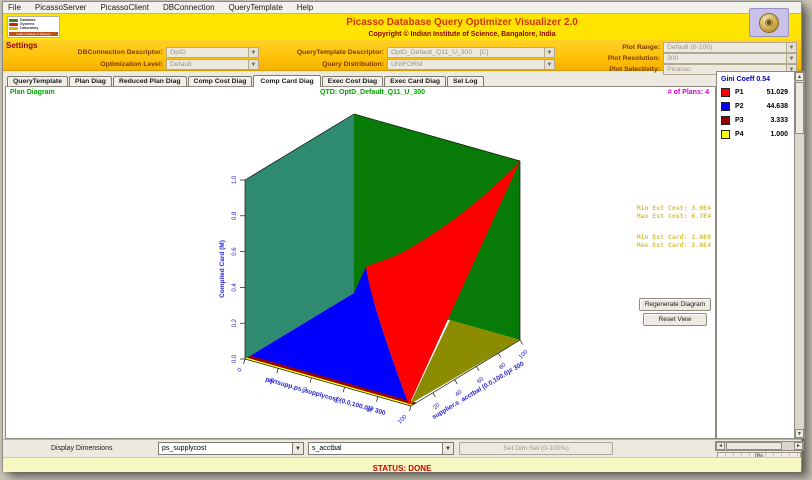 The width and height of the screenshot is (812, 480). What do you see at coordinates (725, 120) in the screenshot?
I see `p3-color-swatch` at bounding box center [725, 120].